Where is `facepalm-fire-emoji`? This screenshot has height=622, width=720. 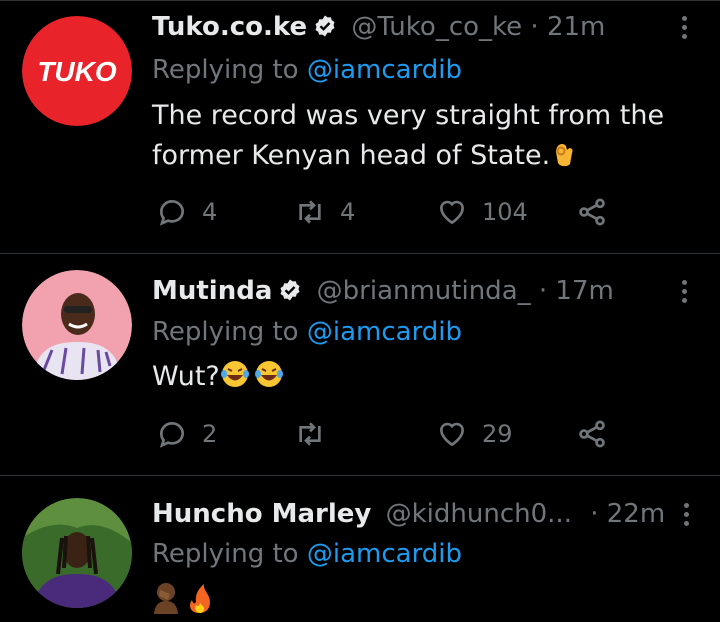
facepalm-fire-emoji is located at coordinates (182, 598).